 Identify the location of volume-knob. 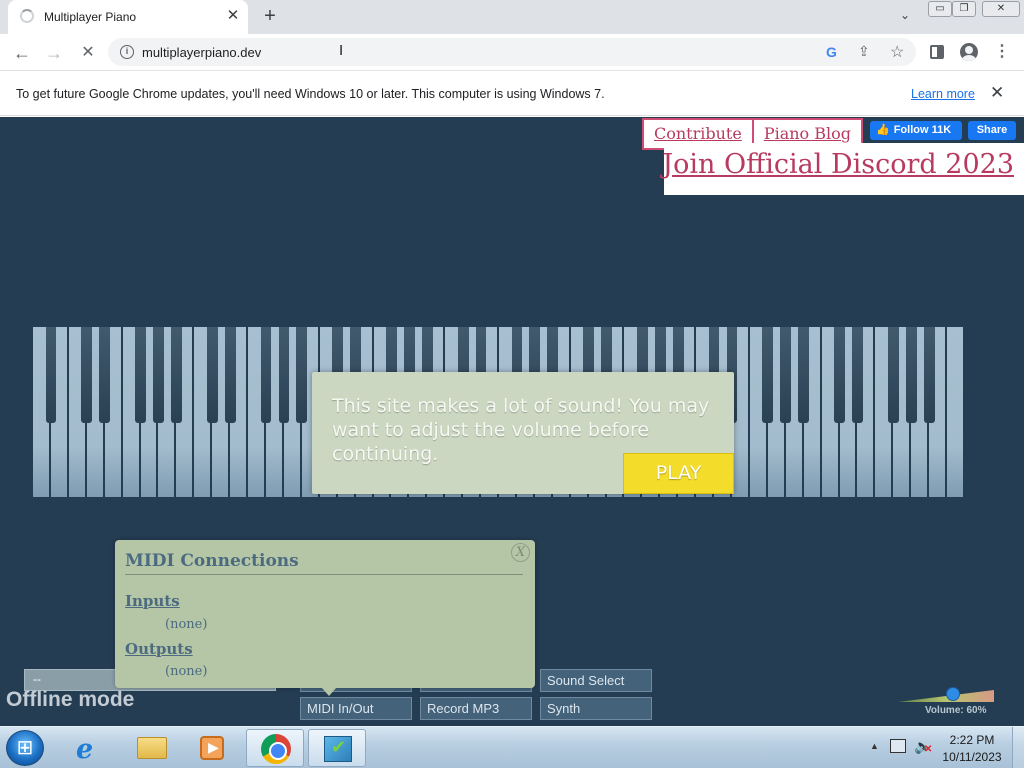
(953, 694).